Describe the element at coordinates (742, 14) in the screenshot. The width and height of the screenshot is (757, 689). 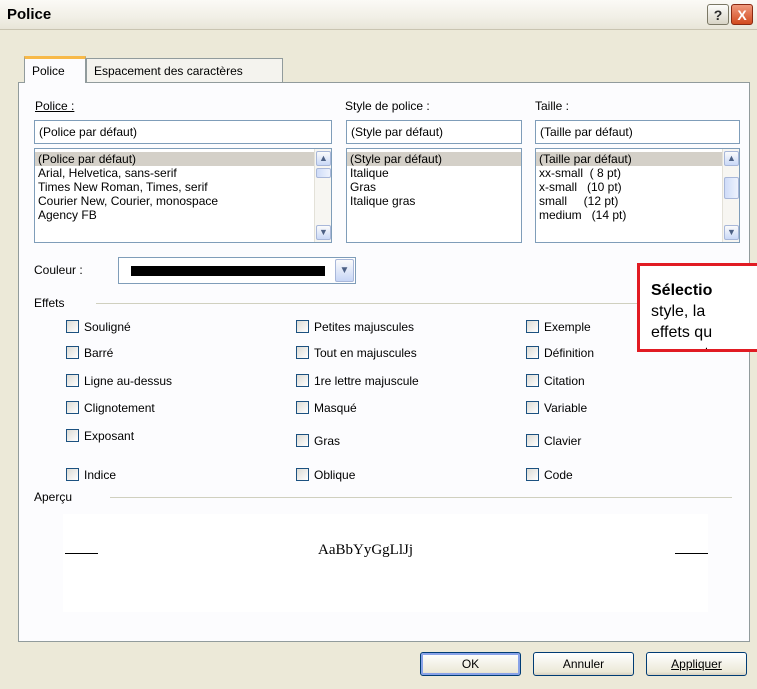
I see `close-button: X` at that location.